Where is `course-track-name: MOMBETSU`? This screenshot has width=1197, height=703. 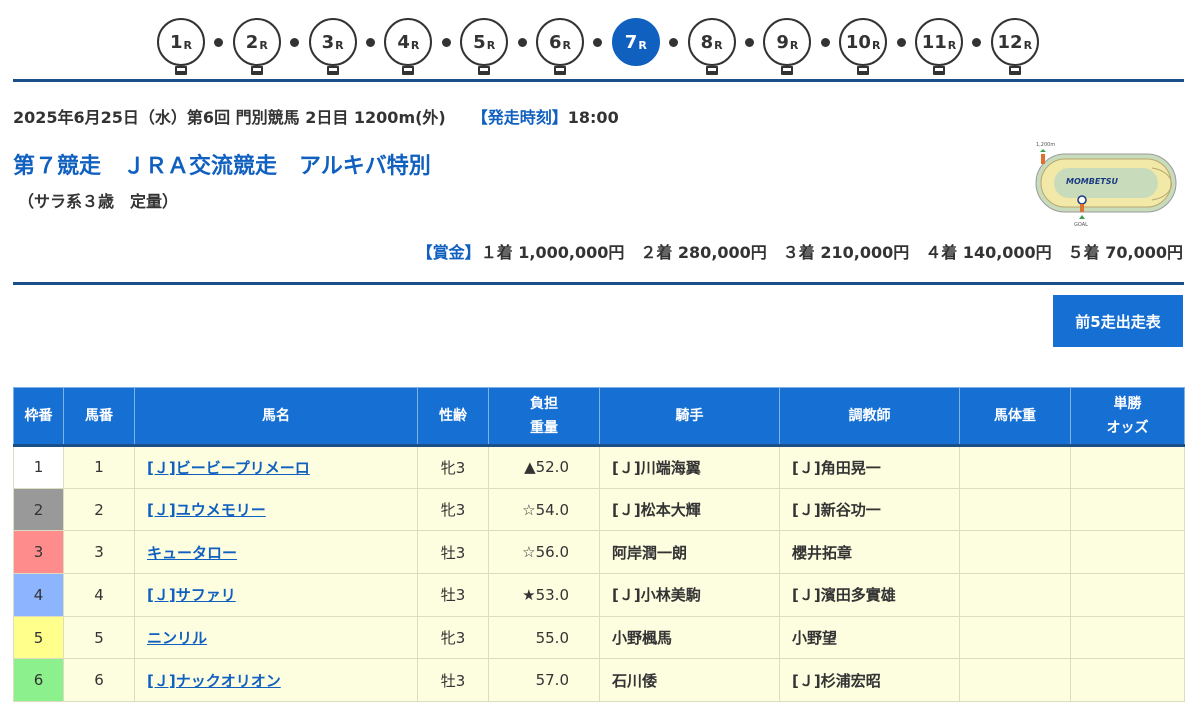 course-track-name: MOMBETSU is located at coordinates (1092, 181).